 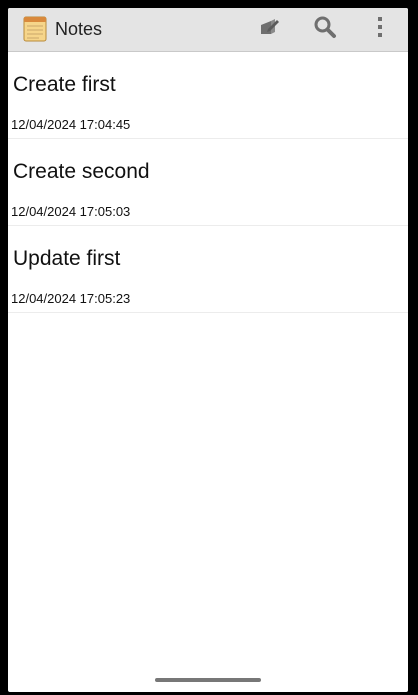 I want to click on more-options-button, so click(x=380, y=29).